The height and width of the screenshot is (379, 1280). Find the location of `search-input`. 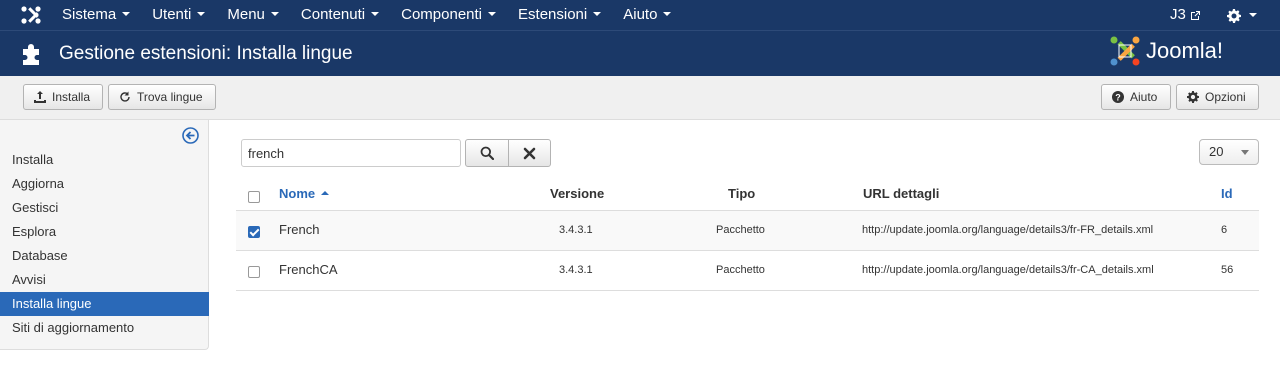

search-input is located at coordinates (351, 153).